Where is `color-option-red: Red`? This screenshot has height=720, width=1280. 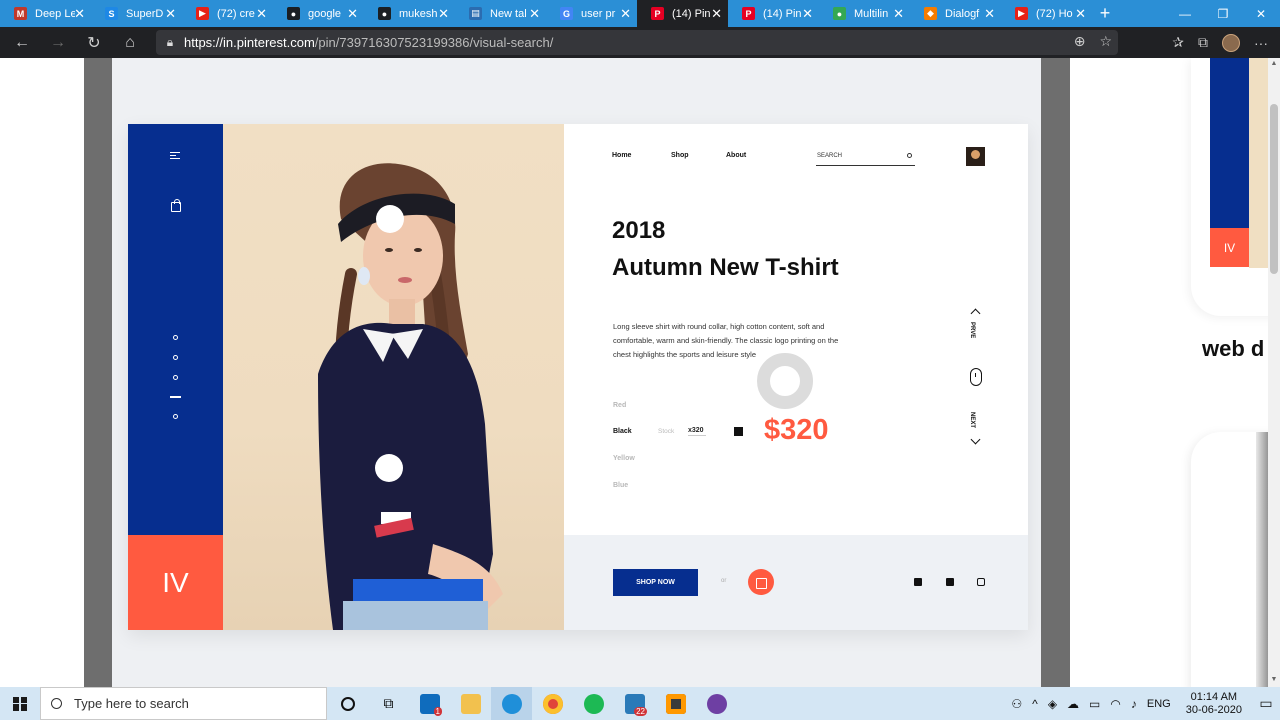
color-option-red: Red is located at coordinates (619, 405).